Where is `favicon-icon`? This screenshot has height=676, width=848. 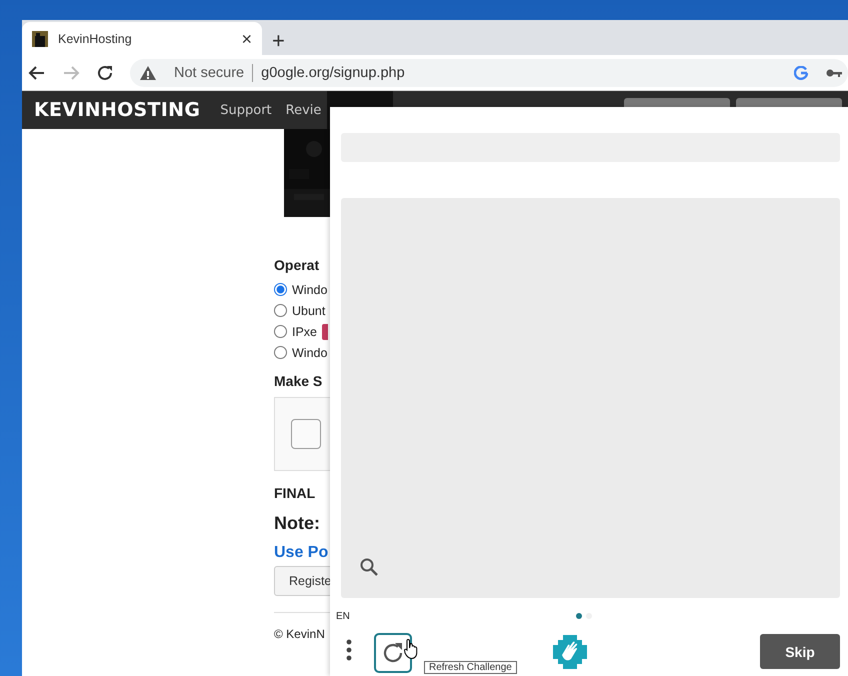 favicon-icon is located at coordinates (40, 38).